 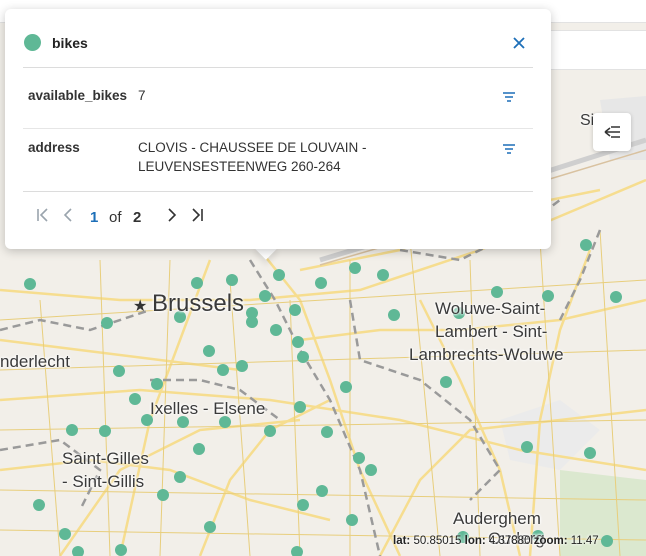 What do you see at coordinates (278, 50) in the screenshot?
I see `popup-header: bikes` at bounding box center [278, 50].